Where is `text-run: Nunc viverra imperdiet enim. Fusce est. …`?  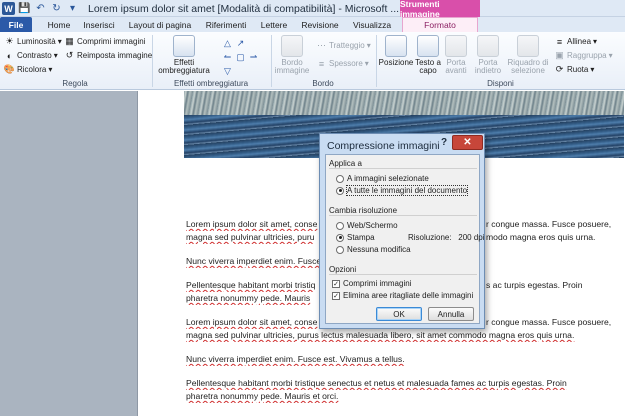
text-run: Nunc viverra imperdiet enim. Fusce est. … is located at coordinates (295, 359).